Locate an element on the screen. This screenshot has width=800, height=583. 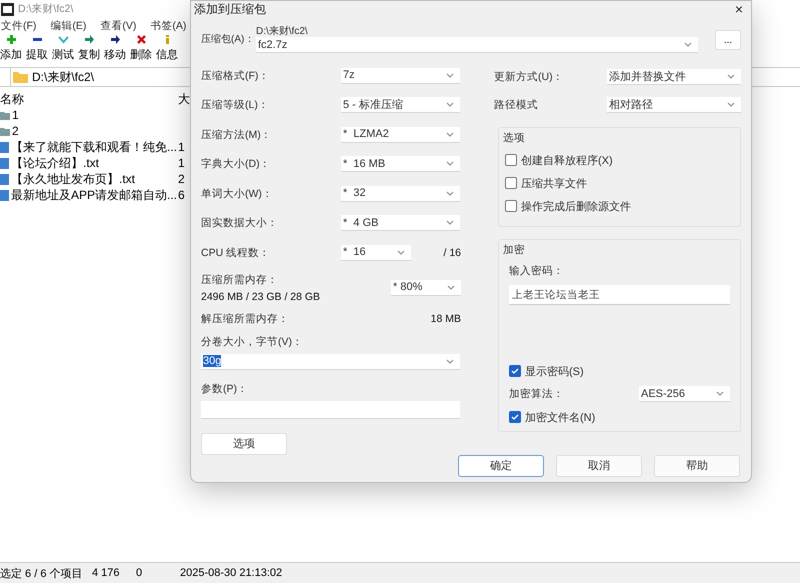
label-text: CPU 线程数： is located at coordinates (236, 253).